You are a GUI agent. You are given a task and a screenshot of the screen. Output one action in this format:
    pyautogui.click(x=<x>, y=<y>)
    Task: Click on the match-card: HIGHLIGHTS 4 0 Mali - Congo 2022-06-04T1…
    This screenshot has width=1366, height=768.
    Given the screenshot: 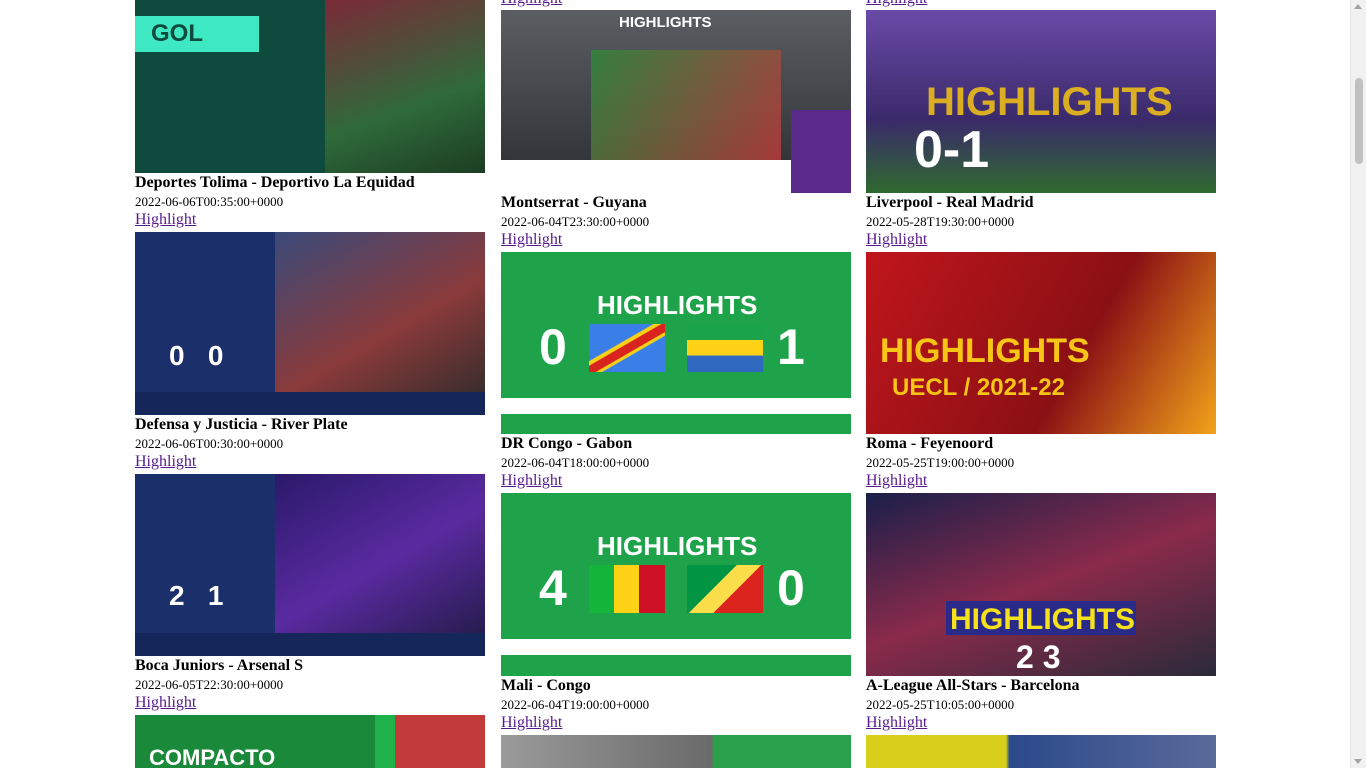 What is the action you would take?
    pyautogui.click(x=676, y=612)
    